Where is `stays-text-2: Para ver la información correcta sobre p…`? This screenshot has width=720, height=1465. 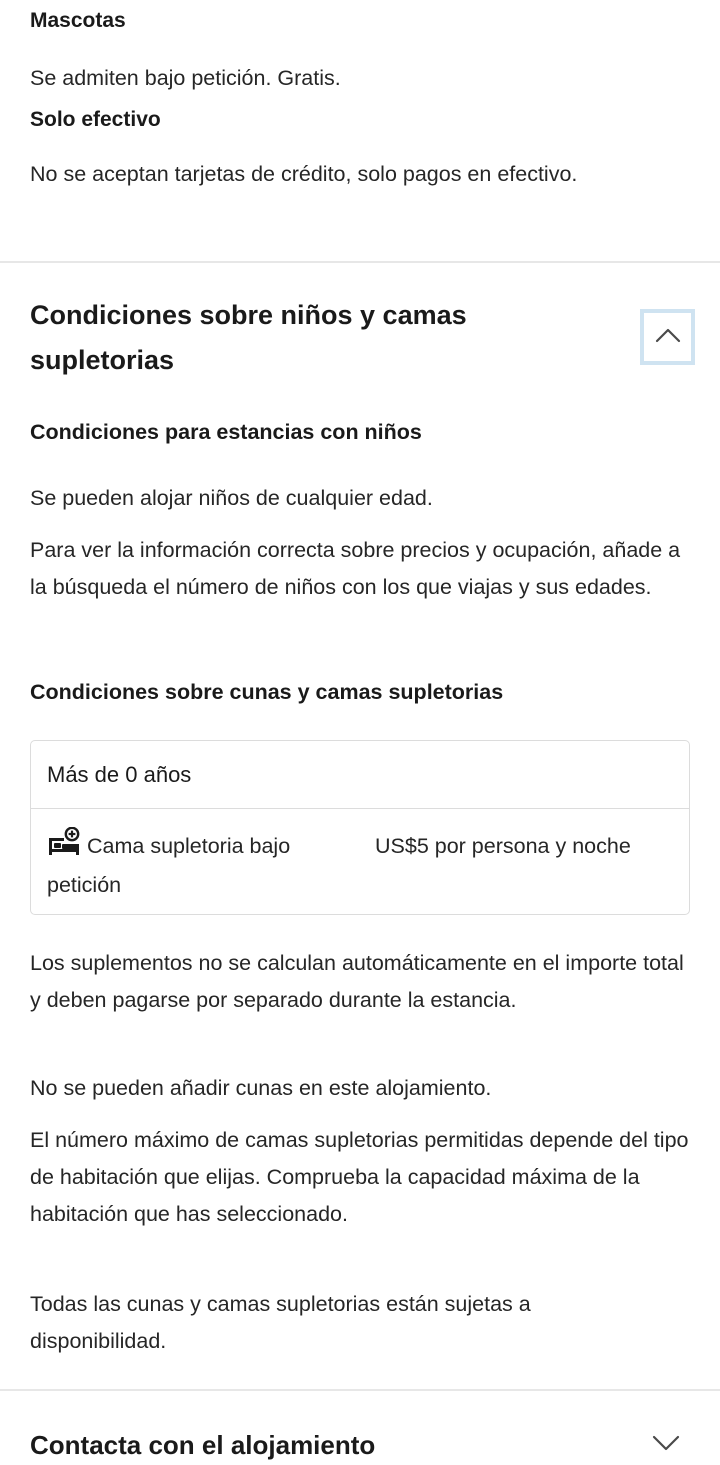 stays-text-2: Para ver la información correcta sobre p… is located at coordinates (355, 568).